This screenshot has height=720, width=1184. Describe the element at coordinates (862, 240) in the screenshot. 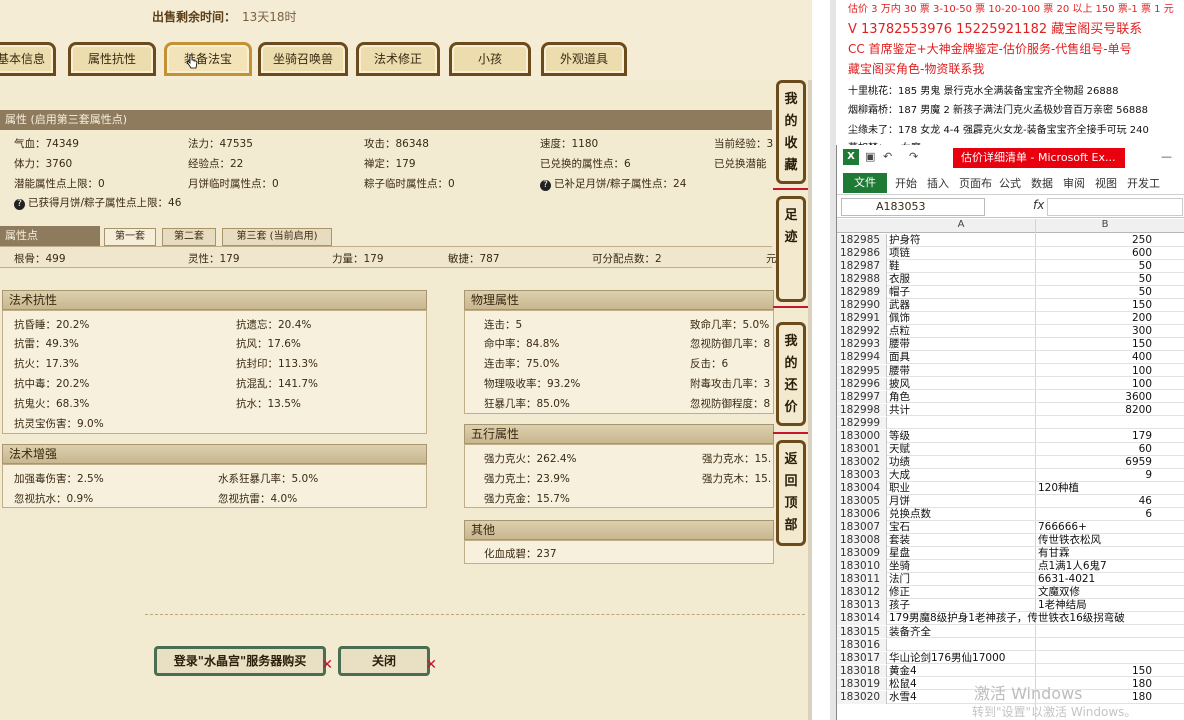

I see `row-number: 182985` at that location.